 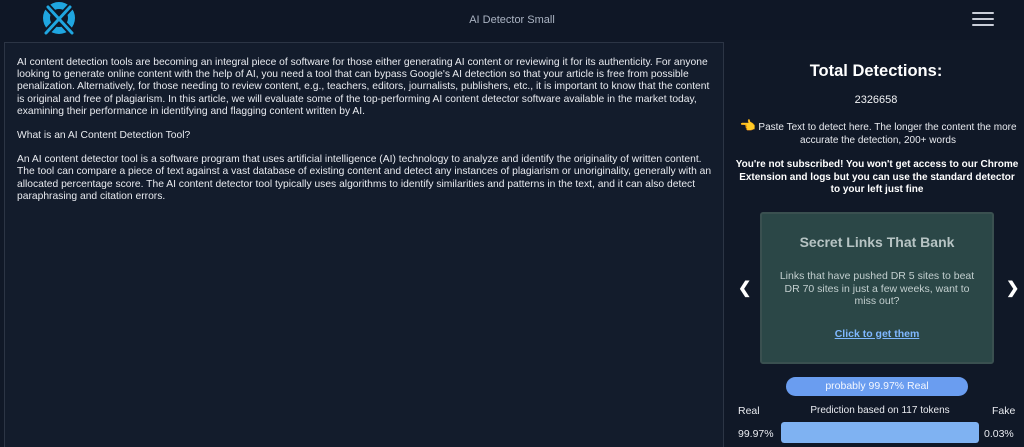 I want to click on editor-paragraph: What is an AI Content Detection Tool?, so click(x=104, y=136).